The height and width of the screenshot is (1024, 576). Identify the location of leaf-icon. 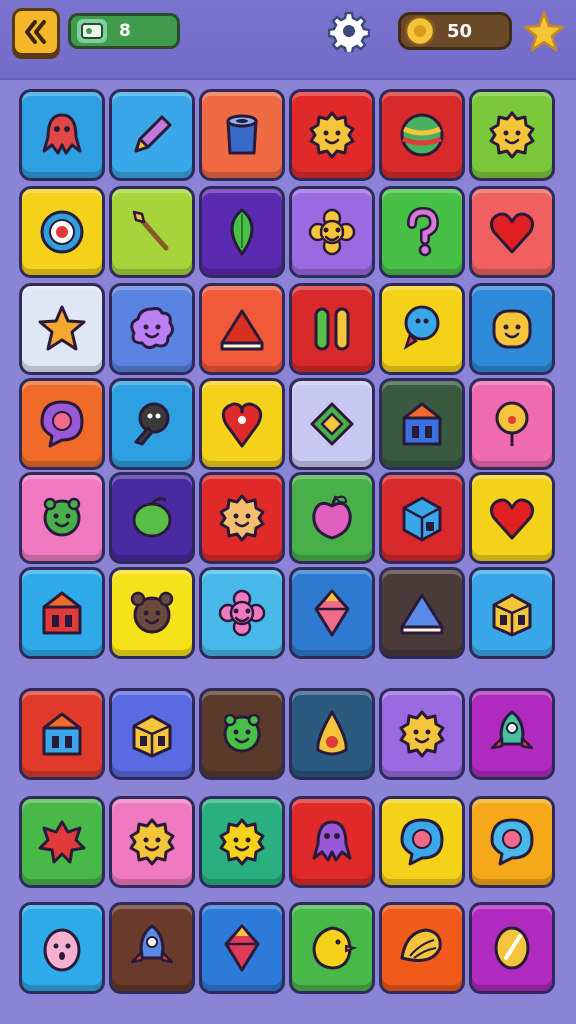
(242, 232).